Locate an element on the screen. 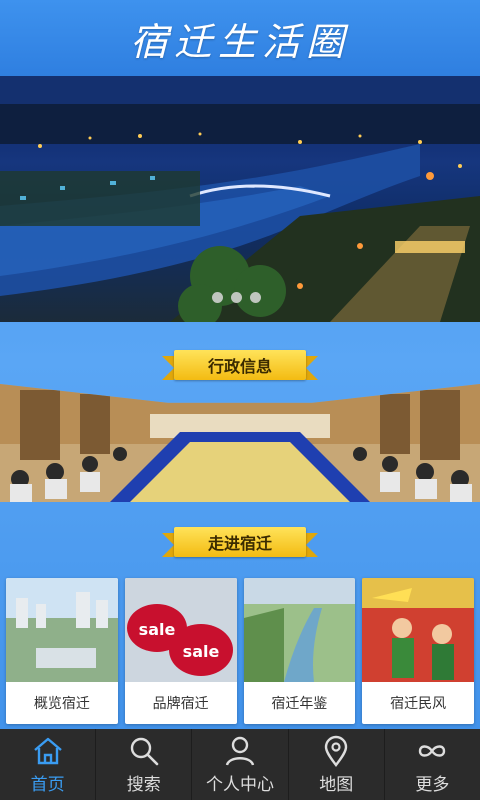 This screenshot has height=800, width=480. tab-label: 首页 is located at coordinates (47, 785).